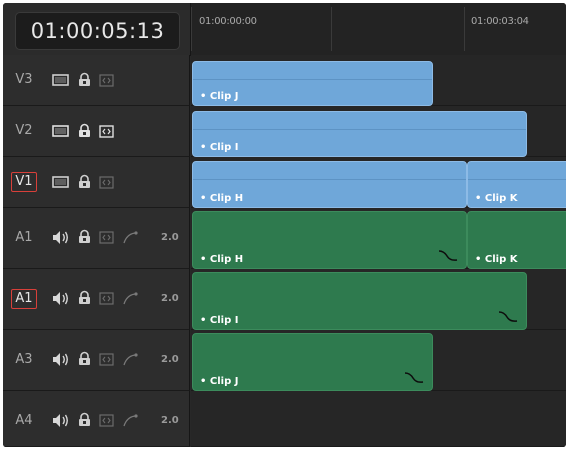 This screenshot has height=451, width=566. I want to click on clip-k-video: • Clip K, so click(516, 184).